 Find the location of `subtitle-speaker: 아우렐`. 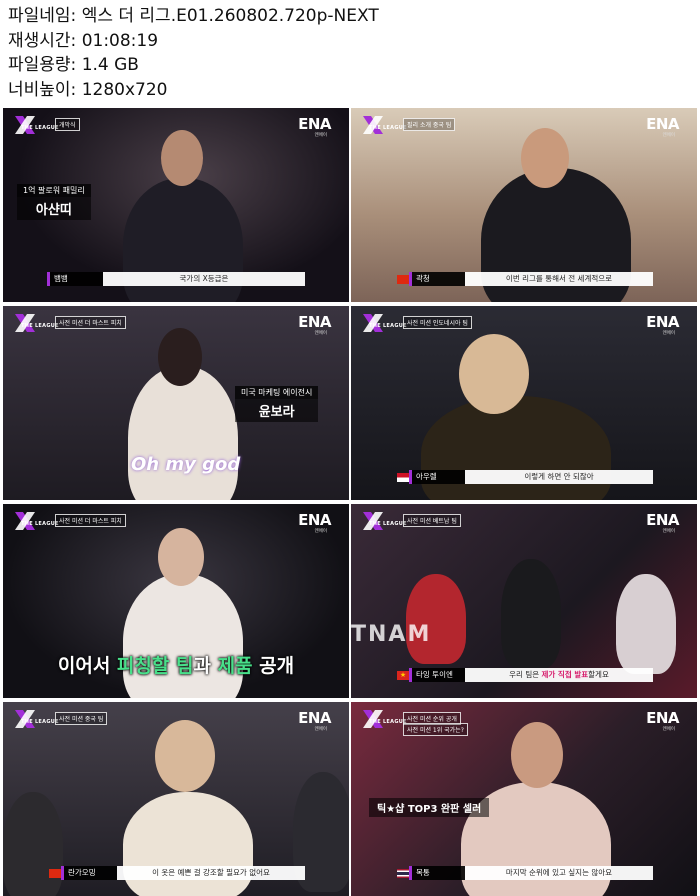

subtitle-speaker: 아우렐 is located at coordinates (437, 477).